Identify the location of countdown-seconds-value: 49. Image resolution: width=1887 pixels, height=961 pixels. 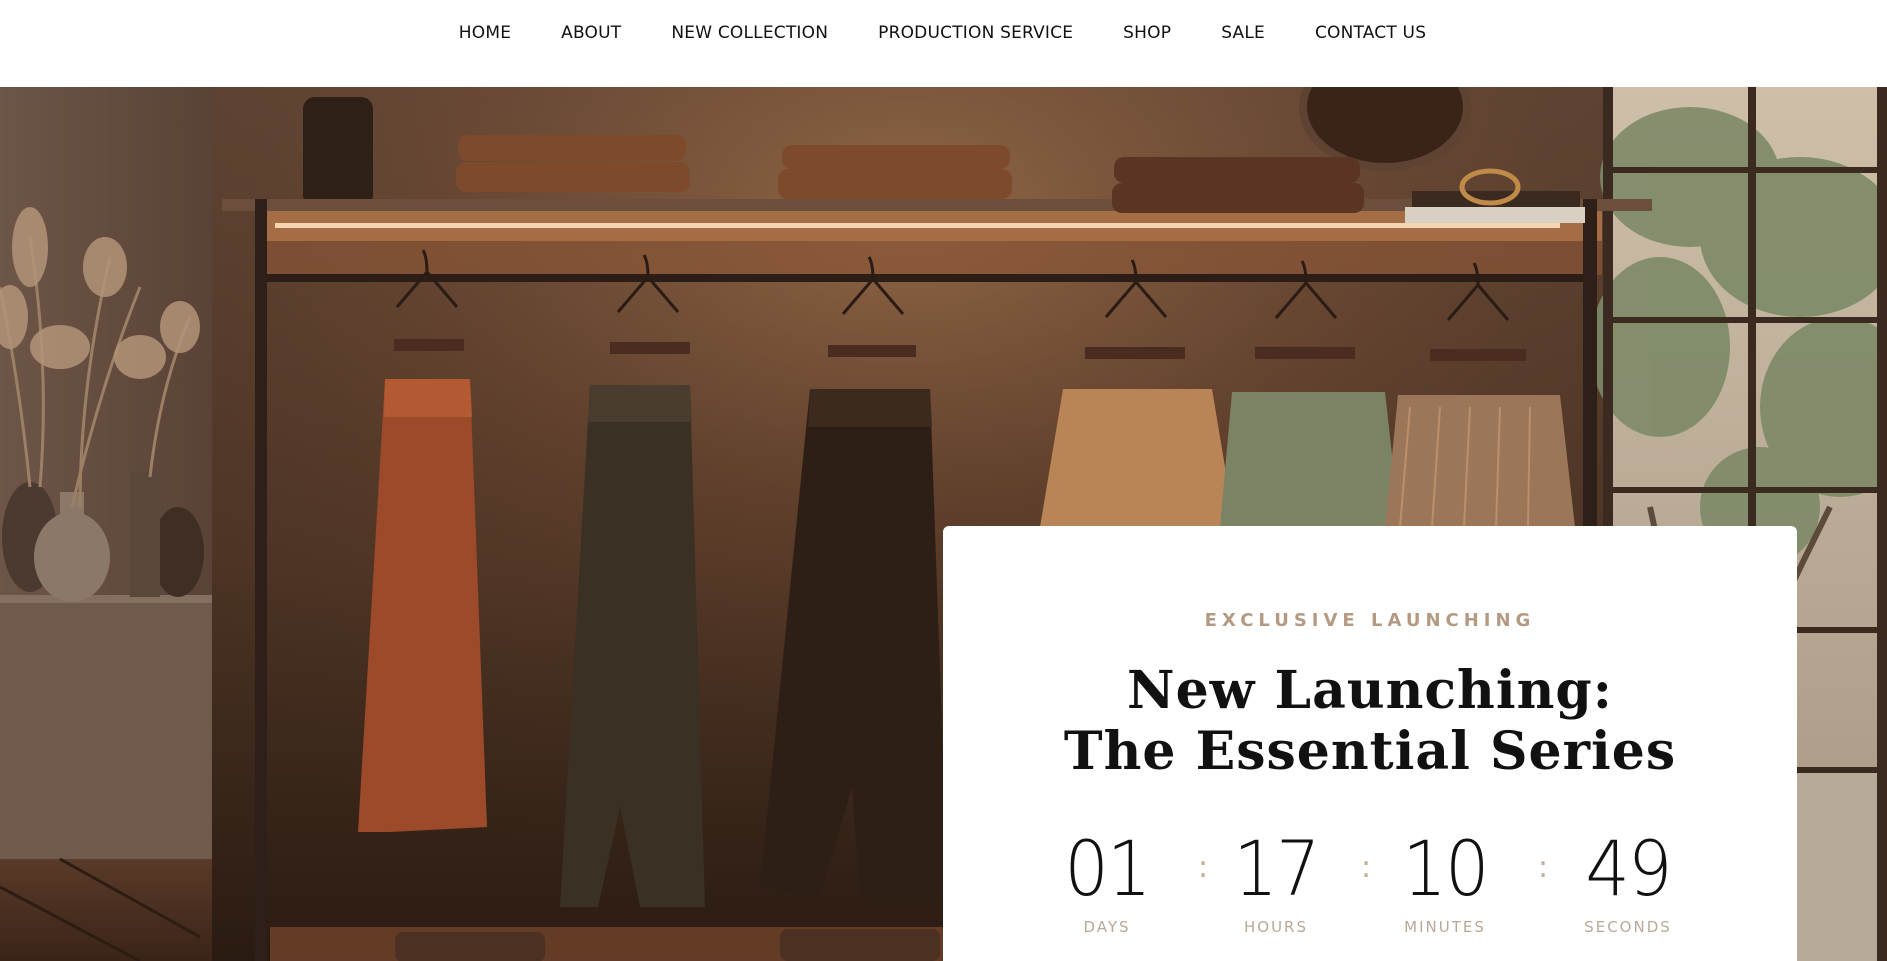
(1628, 868).